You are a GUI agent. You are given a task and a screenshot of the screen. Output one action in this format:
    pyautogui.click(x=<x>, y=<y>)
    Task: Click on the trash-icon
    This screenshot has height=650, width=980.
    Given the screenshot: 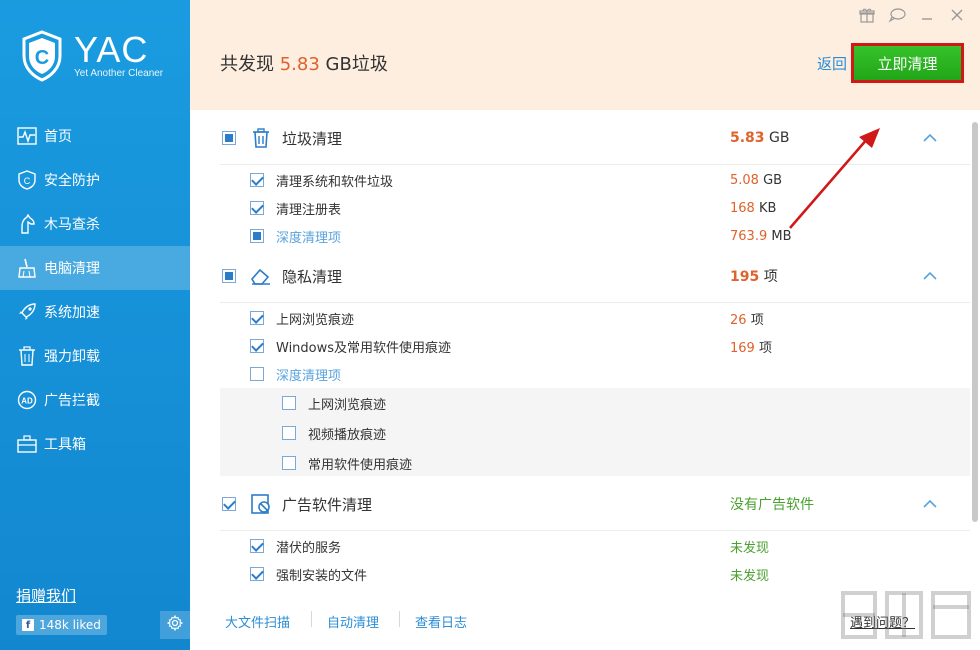 What is the action you would take?
    pyautogui.click(x=27, y=356)
    